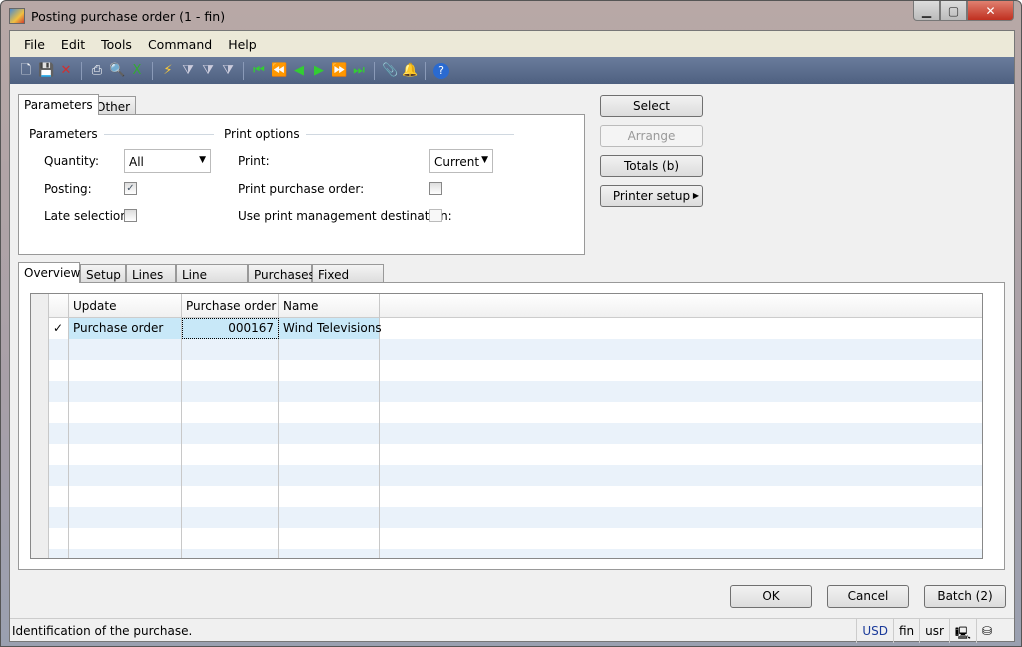 The height and width of the screenshot is (647, 1022). What do you see at coordinates (868, 596) in the screenshot?
I see `cancel-button: Cancel` at bounding box center [868, 596].